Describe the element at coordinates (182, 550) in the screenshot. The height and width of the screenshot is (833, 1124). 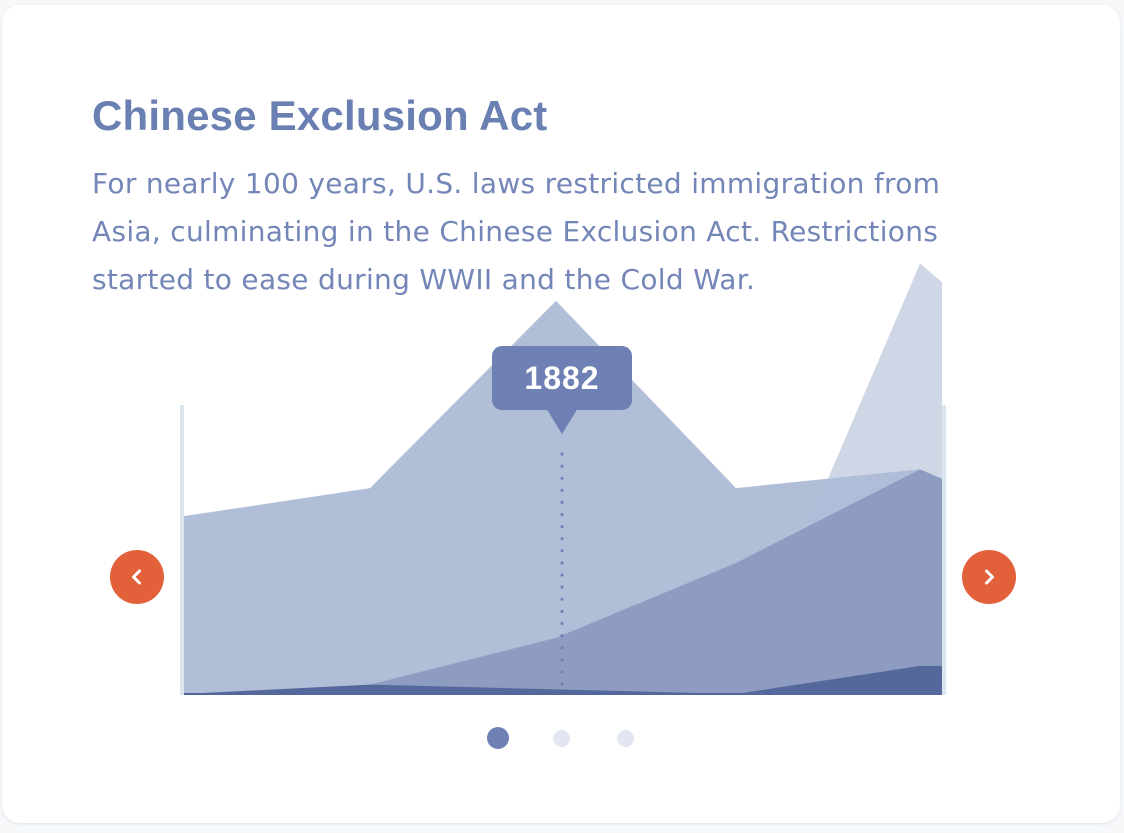
I see `chart-left-boundary` at that location.